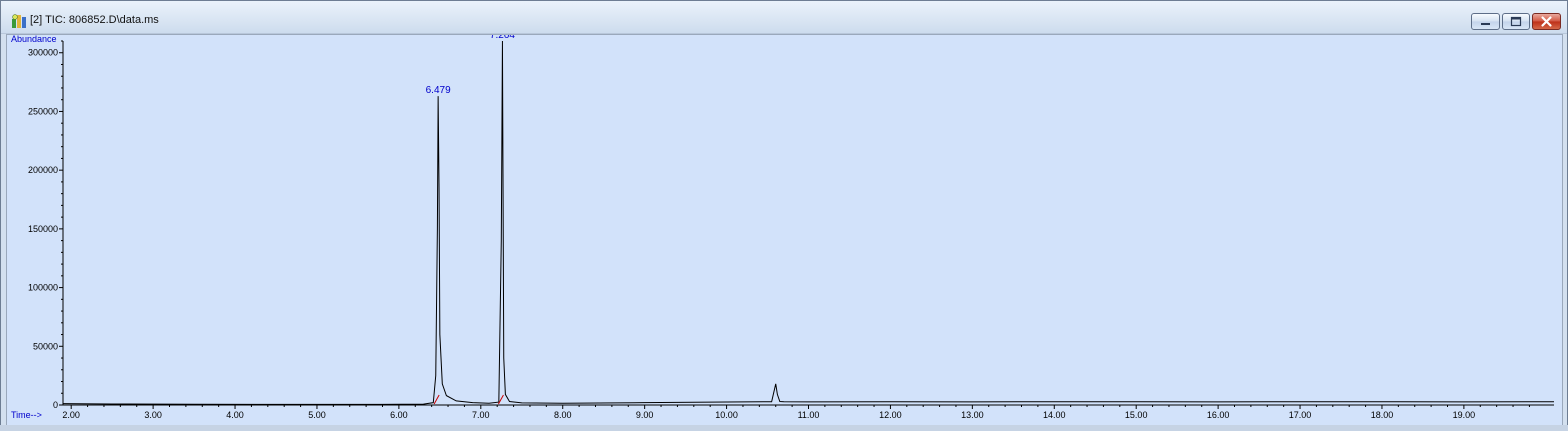  What do you see at coordinates (235, 415) in the screenshot?
I see `x-tick-label: 4.00` at bounding box center [235, 415].